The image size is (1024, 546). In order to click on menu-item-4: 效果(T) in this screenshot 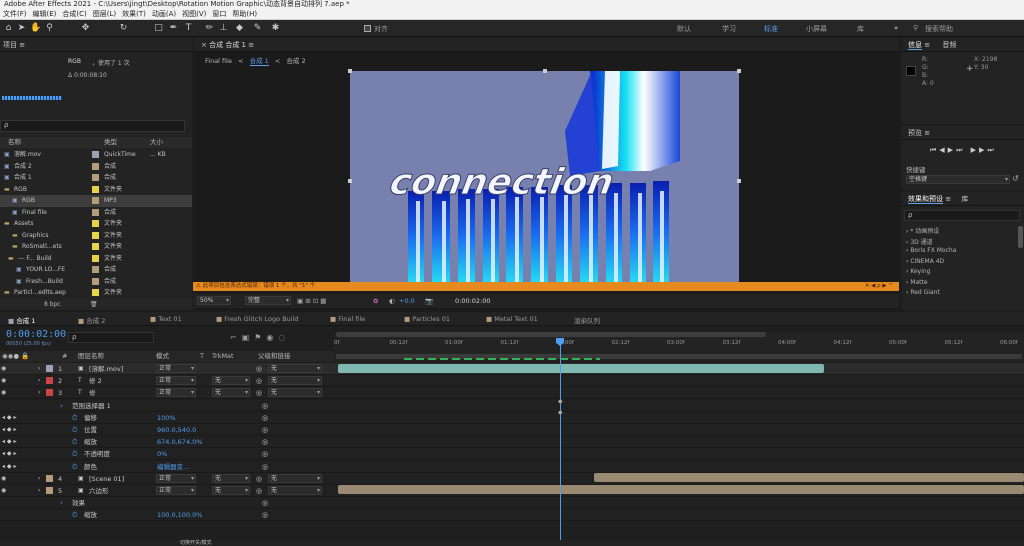, I will do `click(134, 14)`.